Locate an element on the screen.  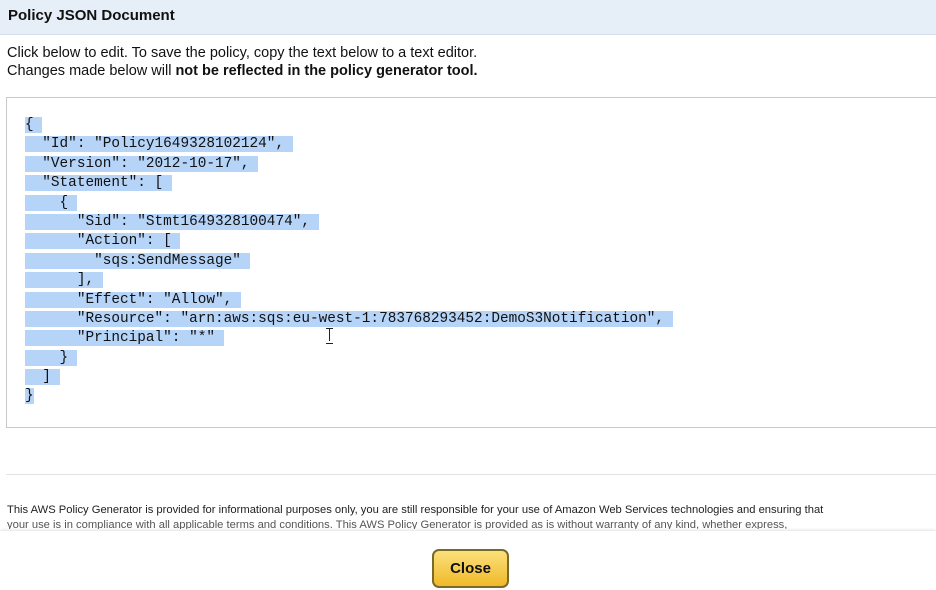
json-line: "Sid": "Stmt1649328100474", is located at coordinates (172, 221).